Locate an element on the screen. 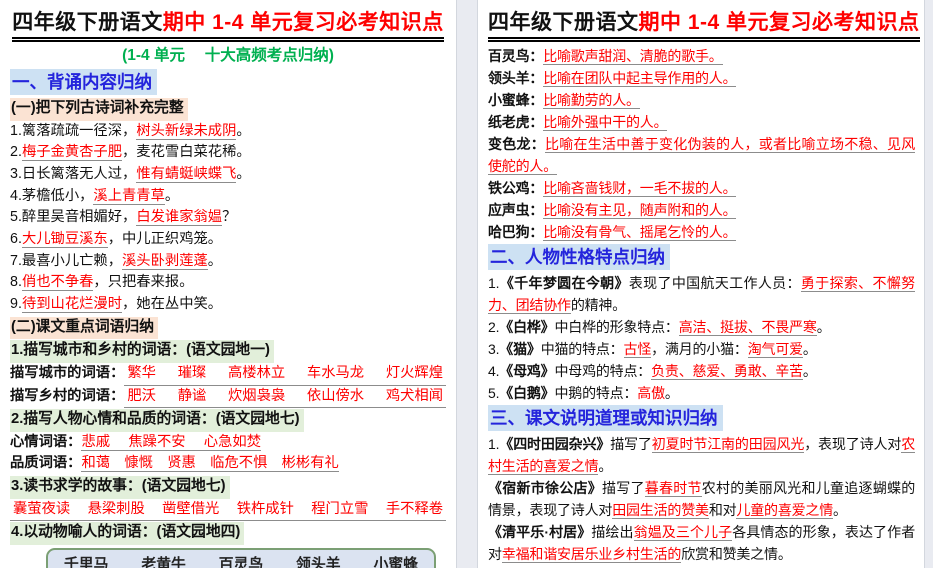 Image resolution: width=933 pixels, height=568 pixels. text-segment: 和对 is located at coordinates (722, 510).